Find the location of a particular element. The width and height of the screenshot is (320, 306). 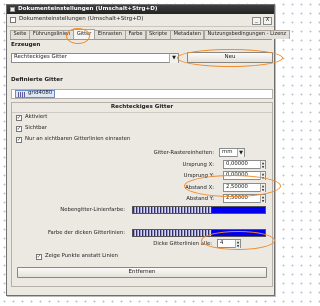

dialog-title: Dokumenteinstellungen (Umschalt+Strg+D) is located at coordinates (81, 19).